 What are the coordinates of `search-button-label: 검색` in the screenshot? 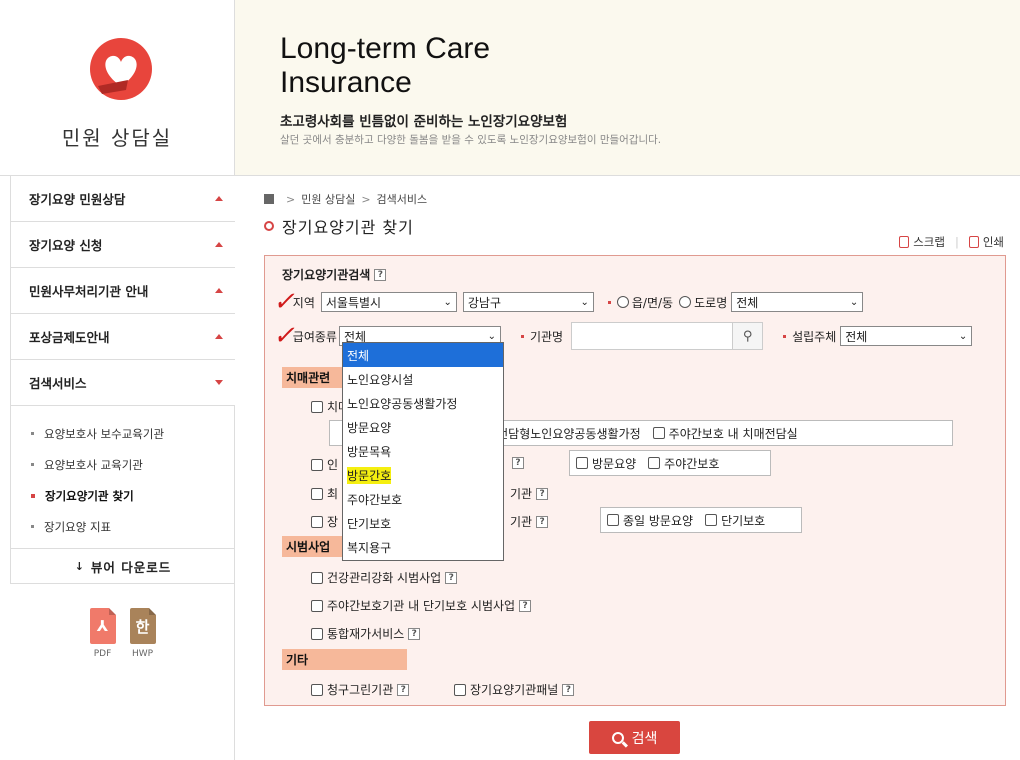 It's located at (644, 738).